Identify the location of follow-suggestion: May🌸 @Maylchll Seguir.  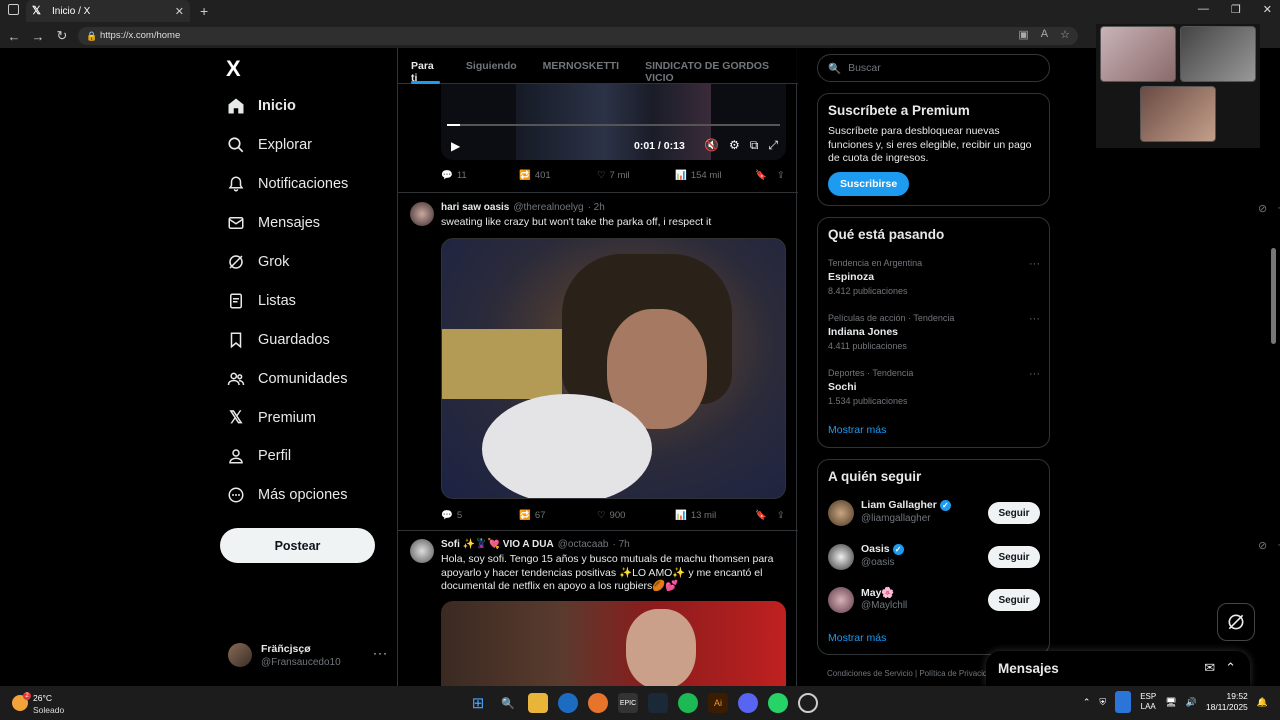
(934, 601).